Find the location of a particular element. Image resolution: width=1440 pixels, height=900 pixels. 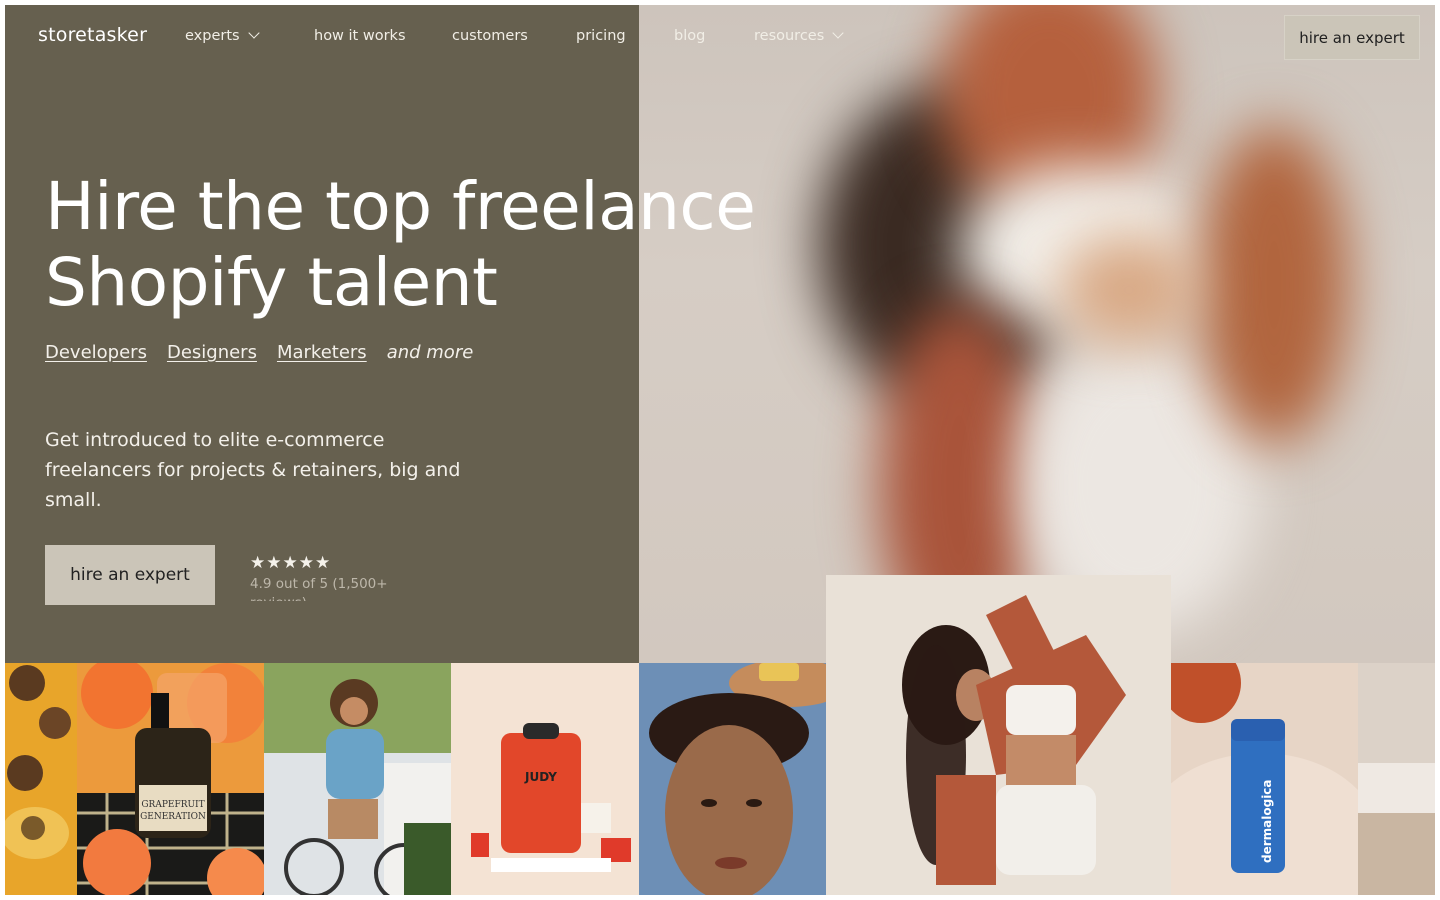

role-link-developers: Developers is located at coordinates (96, 352).